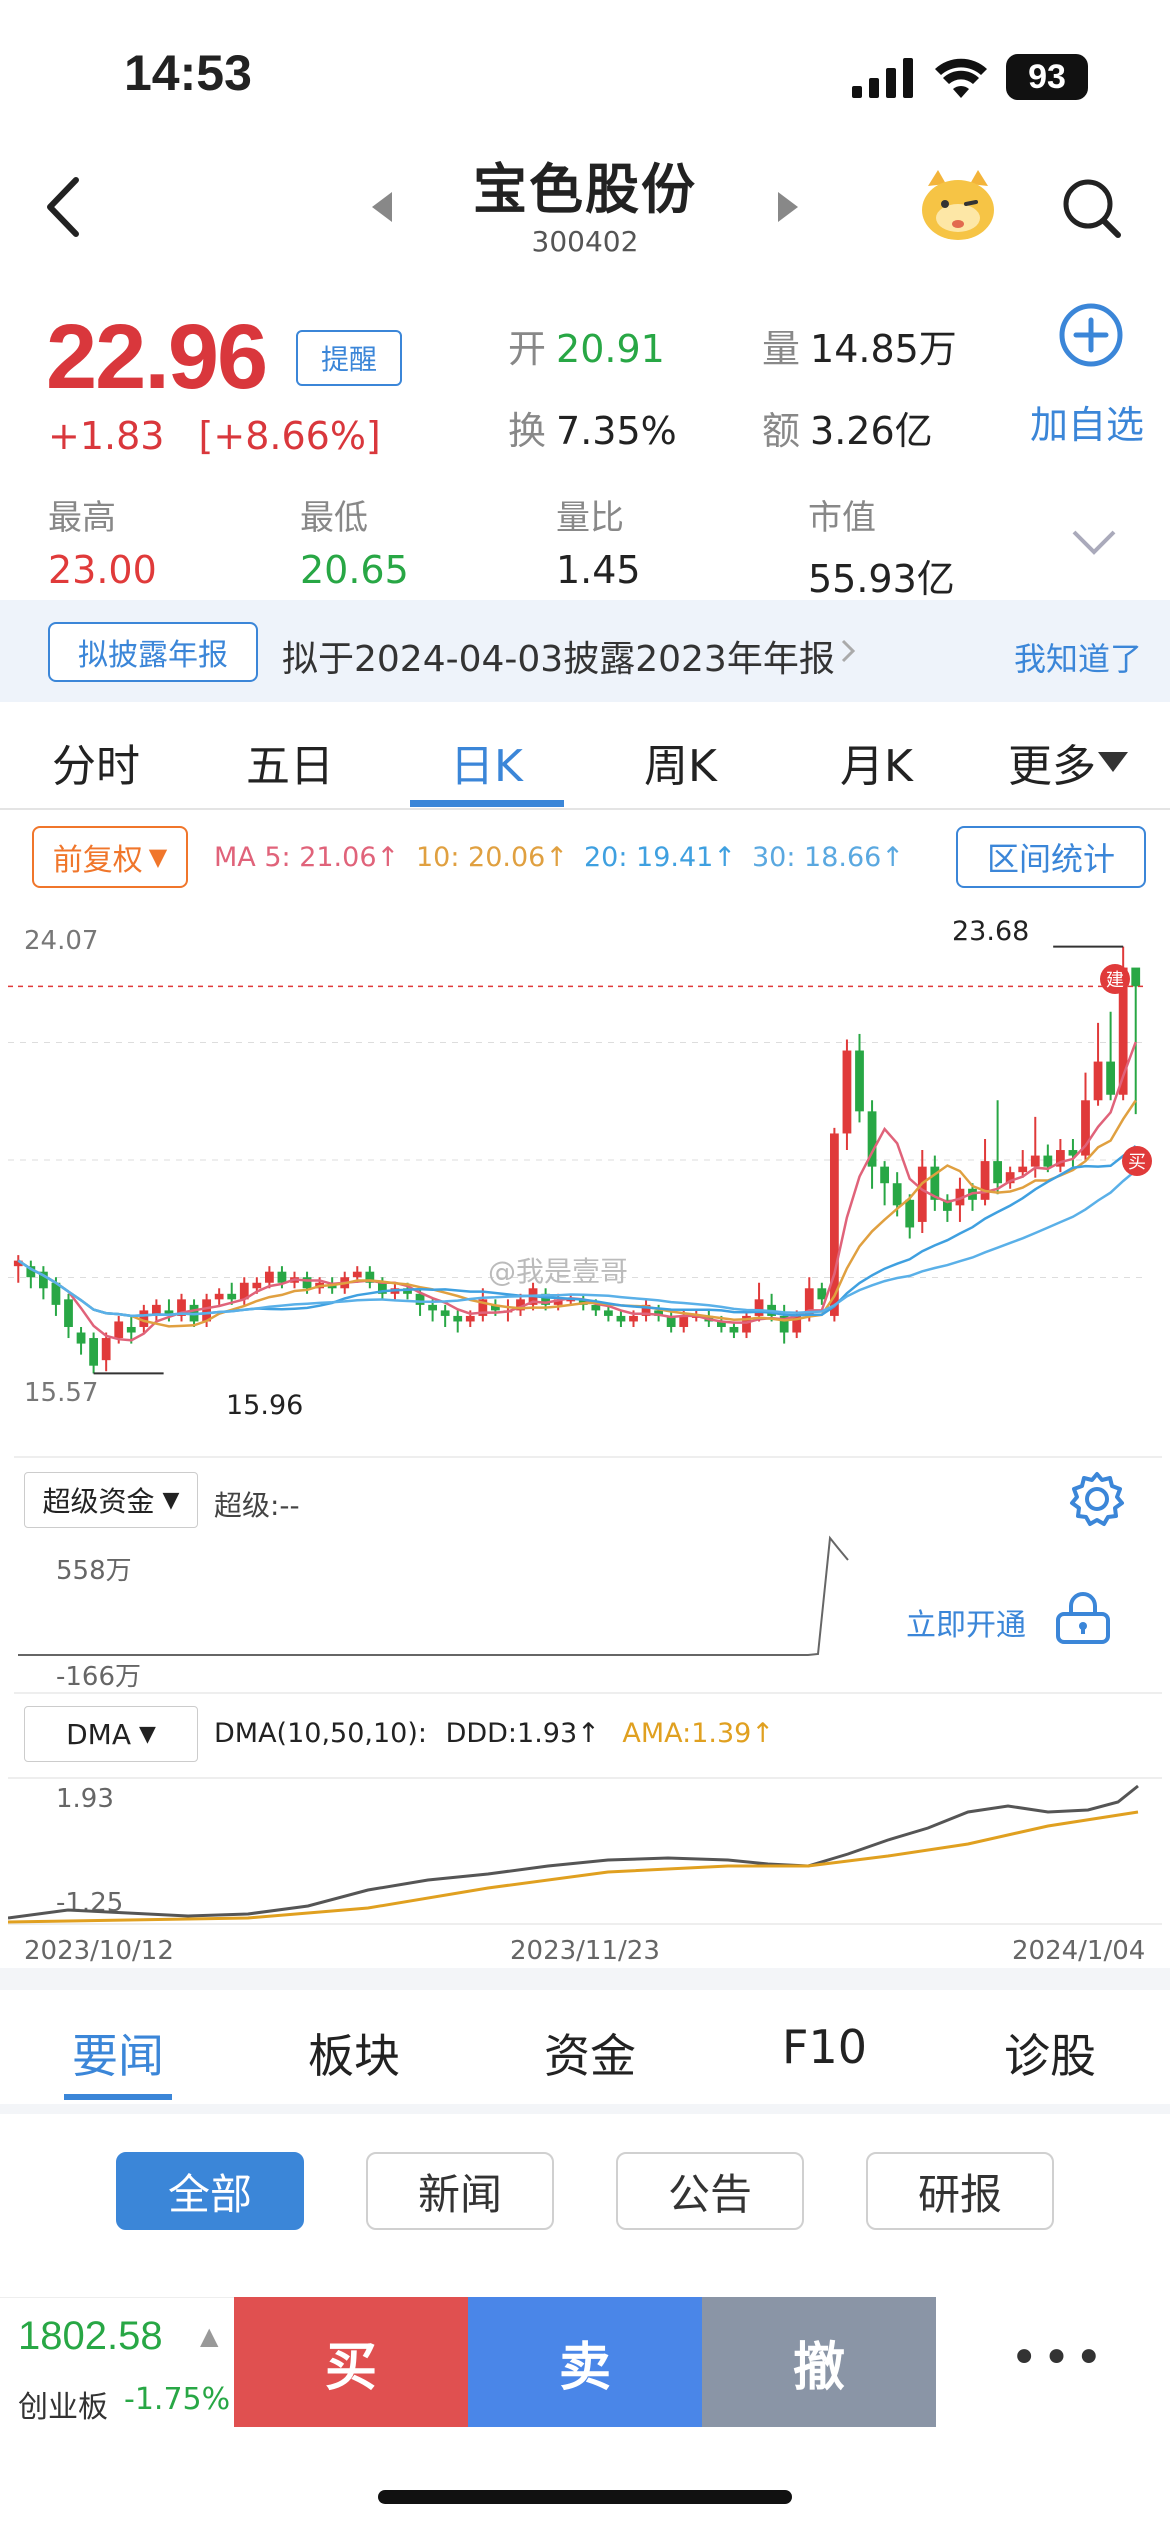 This screenshot has width=1170, height=2532. Describe the element at coordinates (1092, 208) in the screenshot. I see `search-icon` at that location.